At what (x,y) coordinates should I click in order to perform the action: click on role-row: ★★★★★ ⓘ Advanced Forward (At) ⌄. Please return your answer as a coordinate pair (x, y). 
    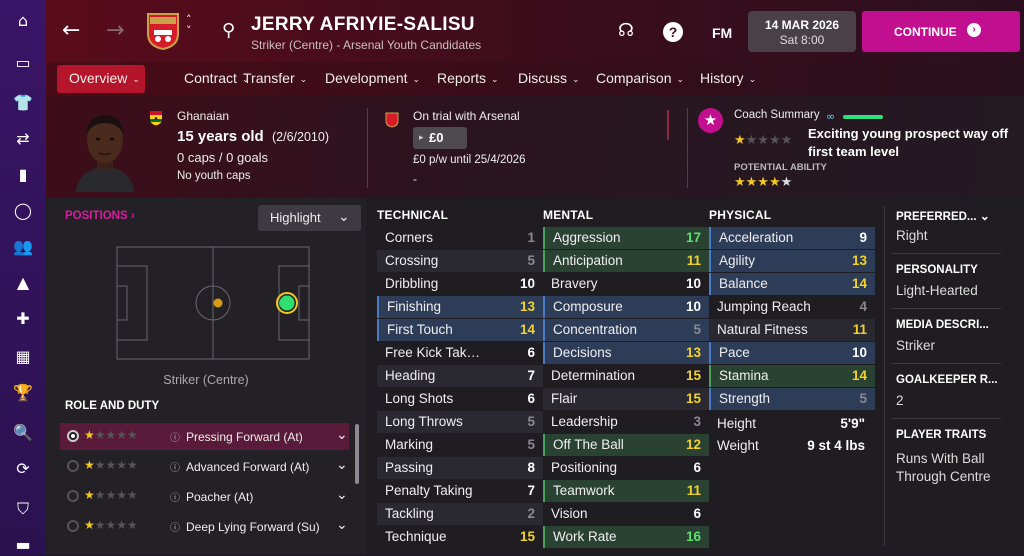
    Looking at the image, I should click on (204, 466).